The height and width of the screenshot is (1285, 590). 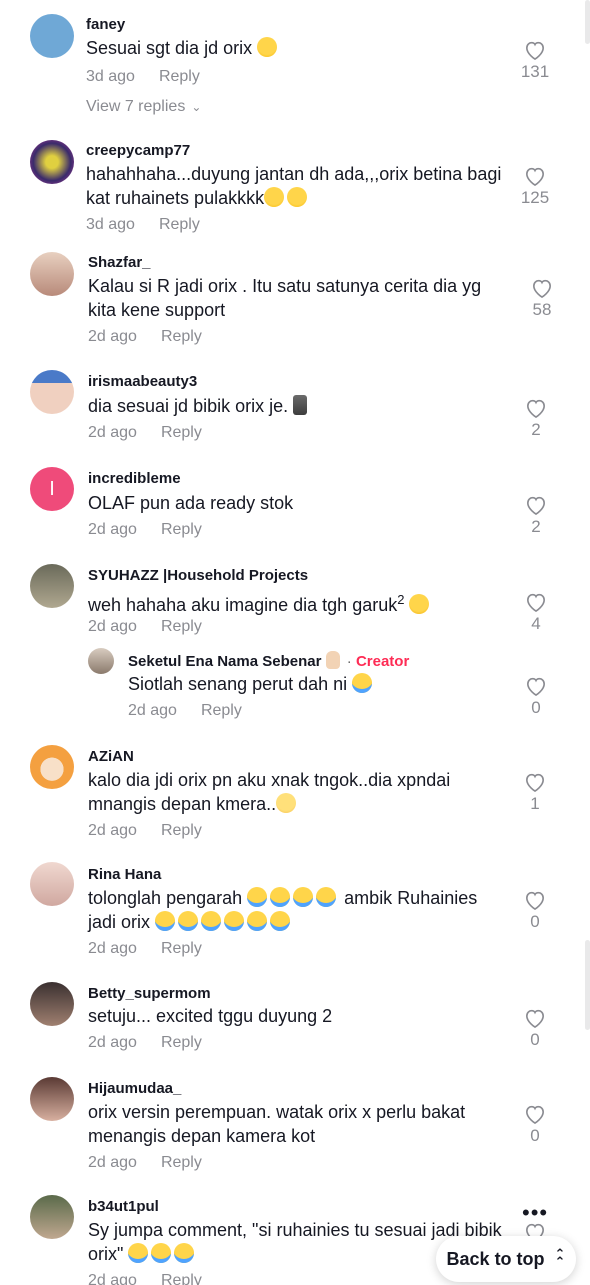 What do you see at coordinates (143, 225) in the screenshot?
I see `comment-meta: 3d ago Reply` at bounding box center [143, 225].